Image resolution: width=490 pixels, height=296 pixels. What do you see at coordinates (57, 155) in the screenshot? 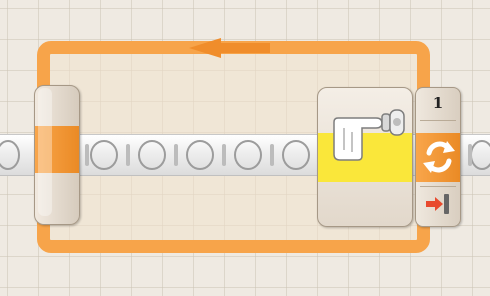
I see `loop-start-cap` at bounding box center [57, 155].